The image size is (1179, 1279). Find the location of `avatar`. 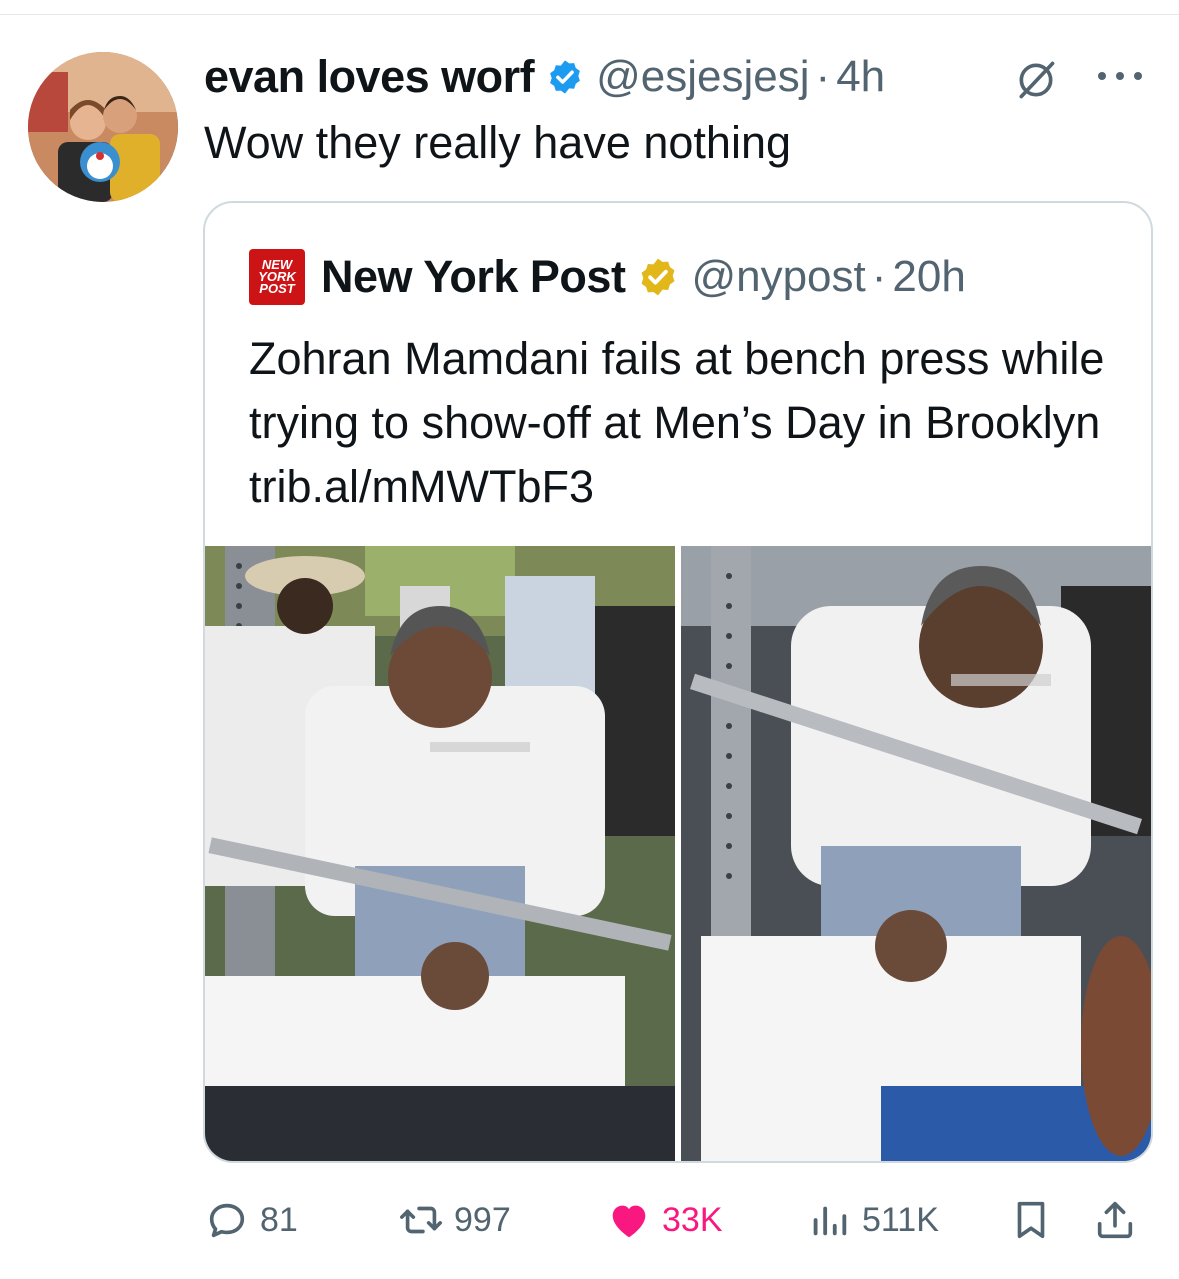

avatar is located at coordinates (103, 127).